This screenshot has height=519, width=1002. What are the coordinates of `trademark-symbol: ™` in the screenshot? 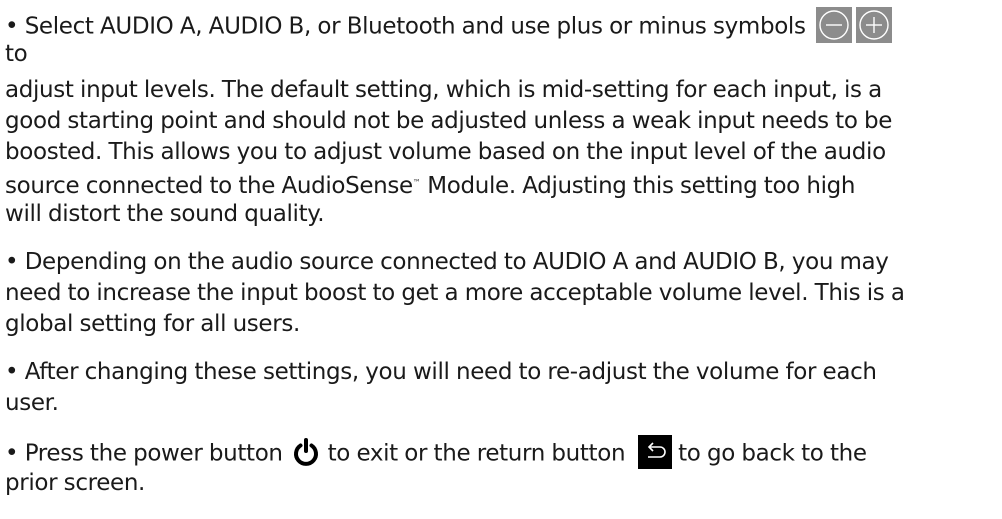 It's located at (416, 182).